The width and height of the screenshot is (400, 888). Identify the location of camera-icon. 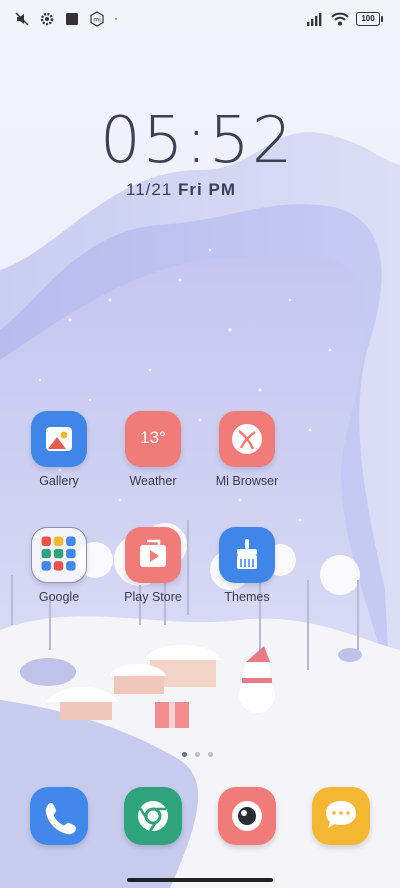
(247, 816).